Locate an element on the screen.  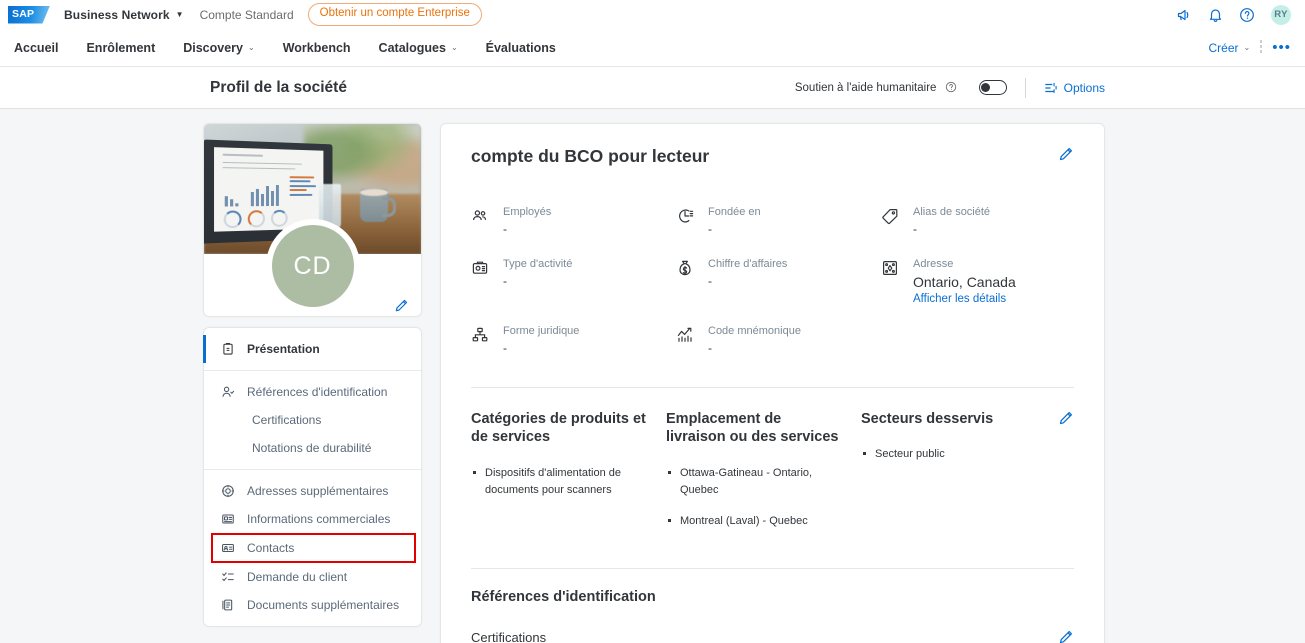
edit-profile-image-pencil-icon is located at coordinates (401, 305).